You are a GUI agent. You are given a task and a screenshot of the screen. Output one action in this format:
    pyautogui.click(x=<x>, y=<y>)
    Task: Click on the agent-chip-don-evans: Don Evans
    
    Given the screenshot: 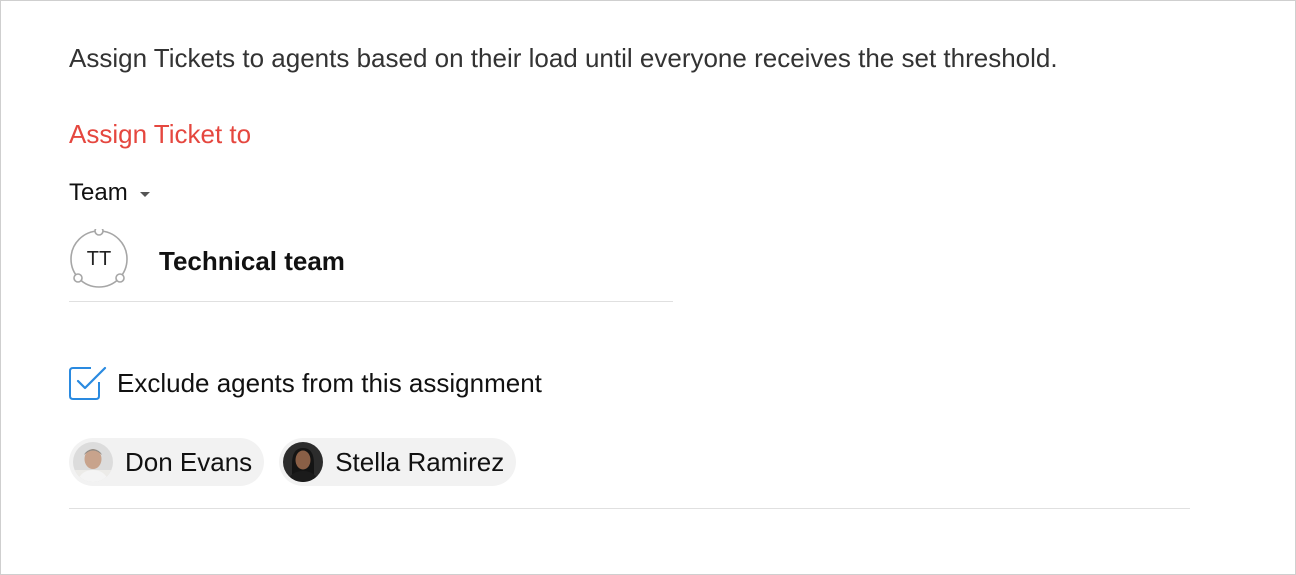 What is the action you would take?
    pyautogui.click(x=167, y=462)
    